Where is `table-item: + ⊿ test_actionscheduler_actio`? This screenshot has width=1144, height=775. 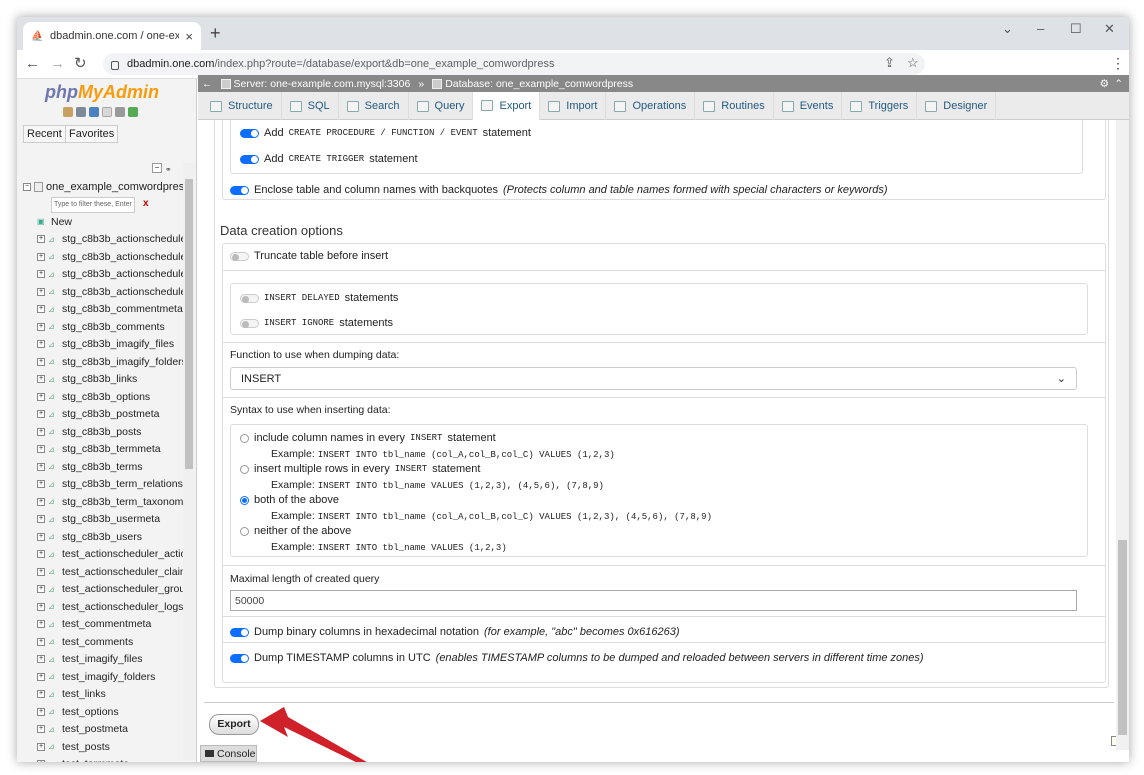
table-item: + ⊿ test_actionscheduler_actio is located at coordinates (112, 555).